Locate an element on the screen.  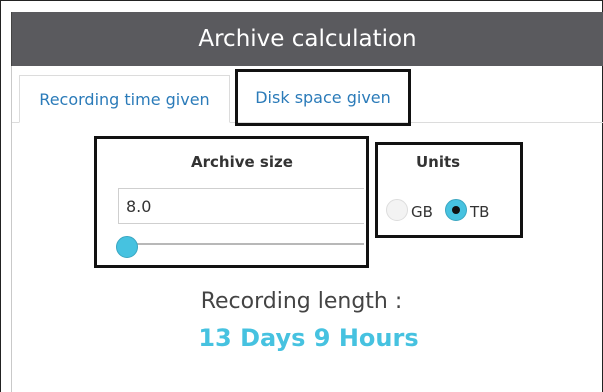
radio-selected-dot is located at coordinates (456, 210).